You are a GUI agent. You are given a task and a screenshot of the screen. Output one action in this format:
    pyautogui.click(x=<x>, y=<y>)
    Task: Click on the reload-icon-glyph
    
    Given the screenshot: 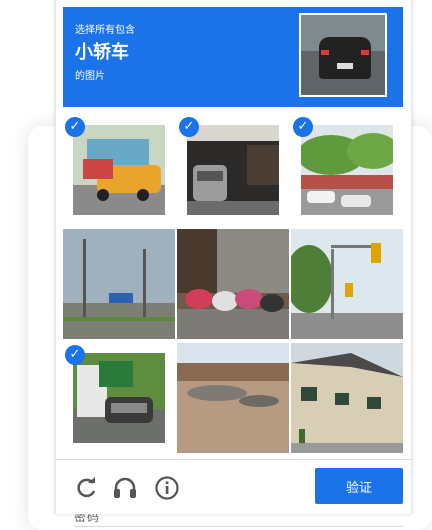 What is the action you would take?
    pyautogui.click(x=86, y=487)
    